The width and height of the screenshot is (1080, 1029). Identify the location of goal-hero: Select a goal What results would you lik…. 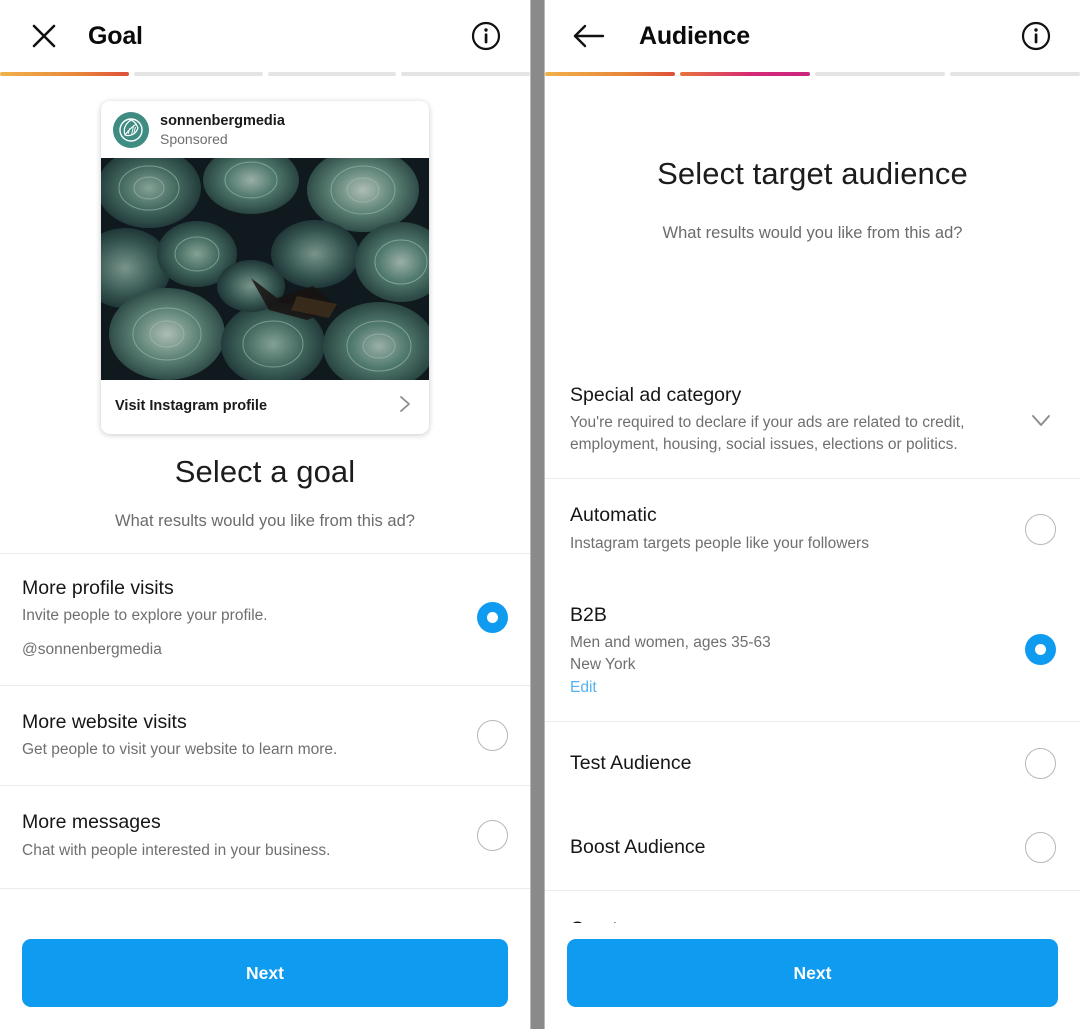
(265, 482).